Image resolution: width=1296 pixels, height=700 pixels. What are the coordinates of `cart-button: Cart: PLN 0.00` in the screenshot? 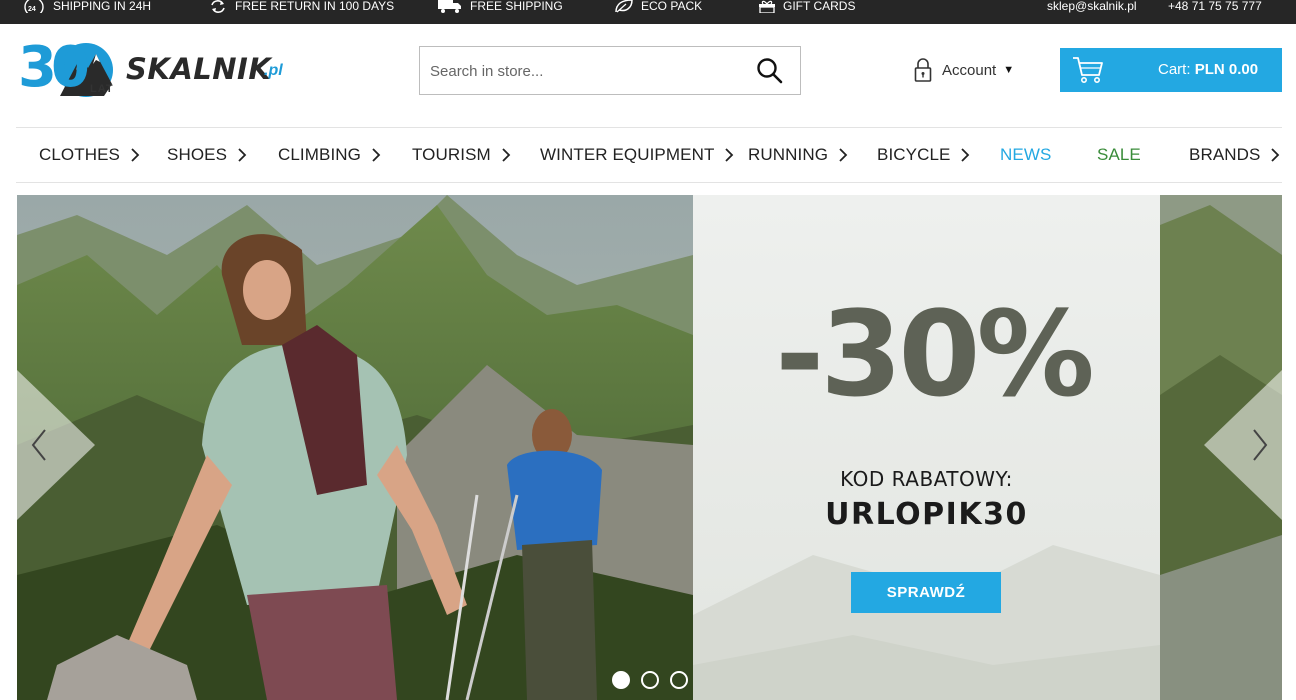 It's located at (1171, 70).